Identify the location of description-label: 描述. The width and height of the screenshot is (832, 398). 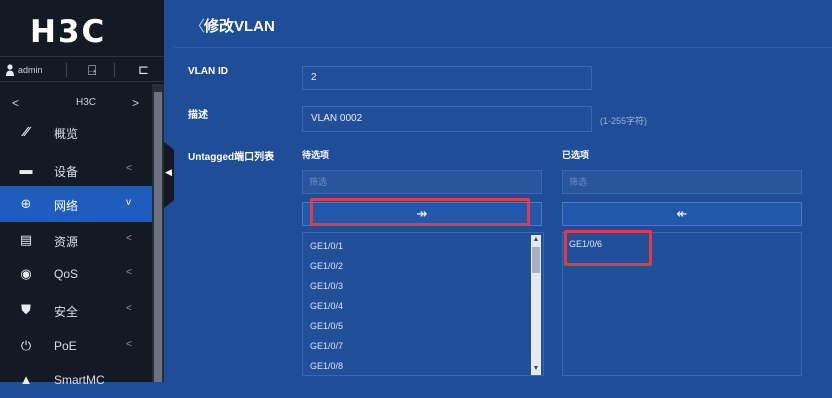
(198, 115).